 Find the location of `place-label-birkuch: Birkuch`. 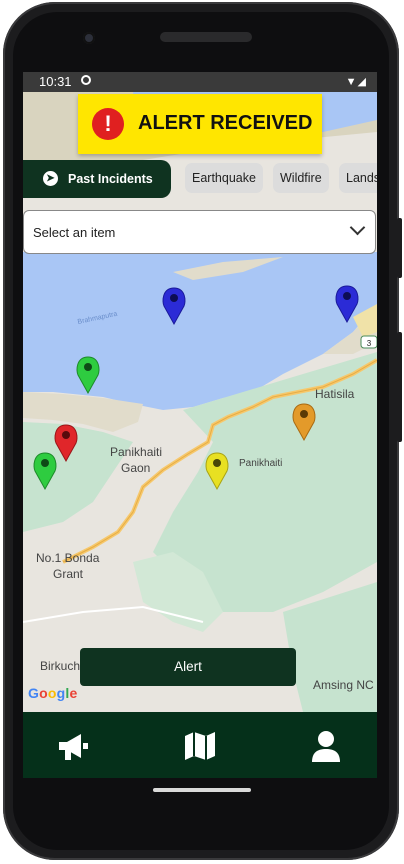

place-label-birkuch: Birkuch is located at coordinates (60, 666).